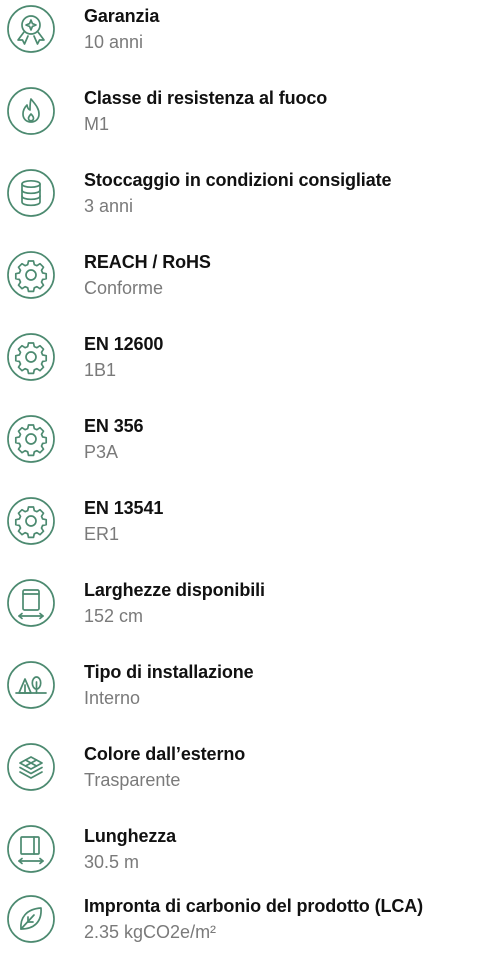  Describe the element at coordinates (240, 445) in the screenshot. I see `spec-item-en-356: EN 356 P3A` at that location.